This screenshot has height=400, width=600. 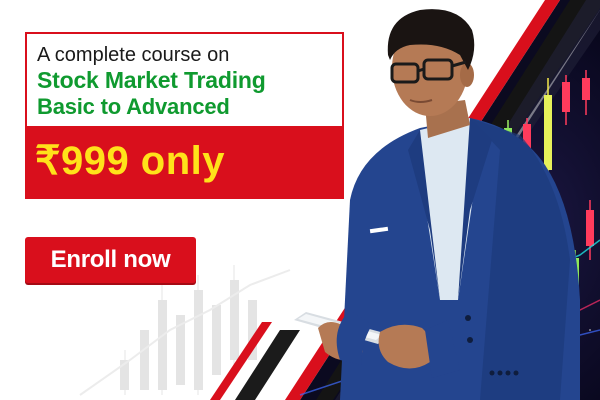 What do you see at coordinates (133, 106) in the screenshot?
I see `headline-subtitle: Basic to Advanced` at bounding box center [133, 106].